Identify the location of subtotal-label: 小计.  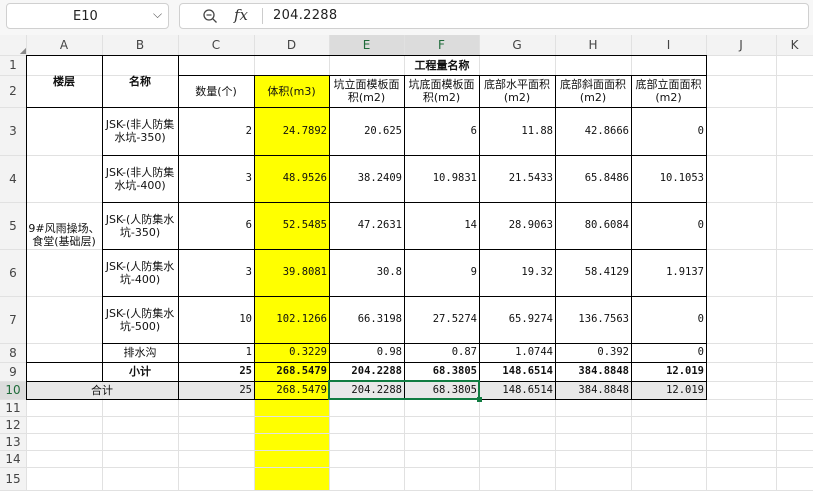
(140, 371).